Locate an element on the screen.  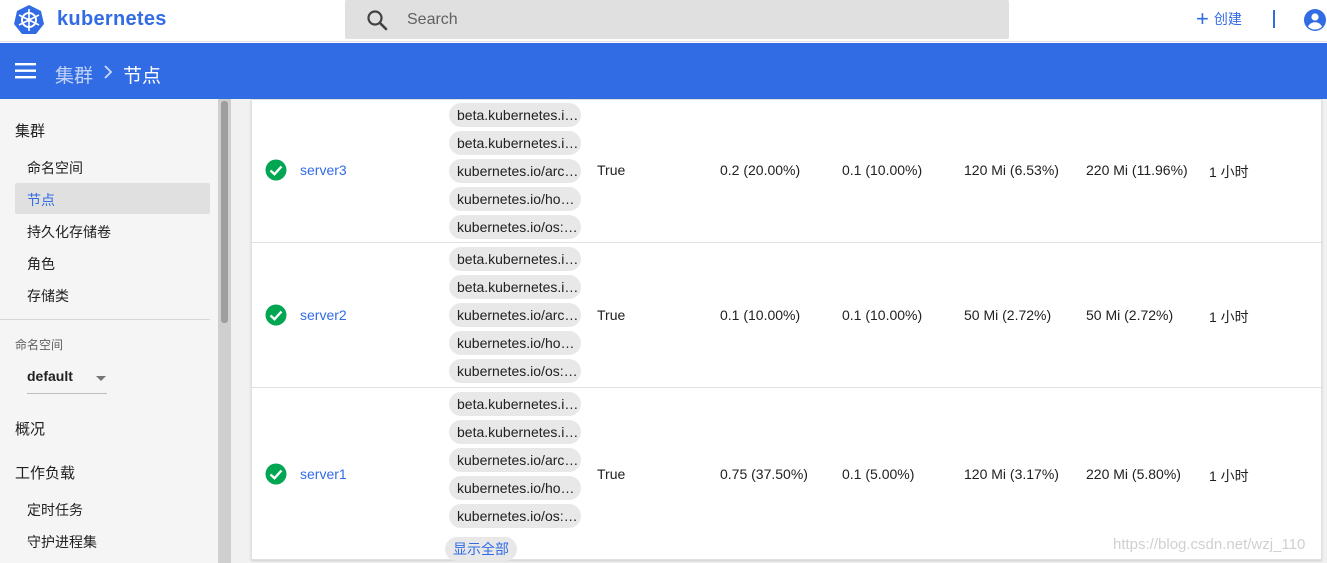
menu-icon is located at coordinates (26, 71).